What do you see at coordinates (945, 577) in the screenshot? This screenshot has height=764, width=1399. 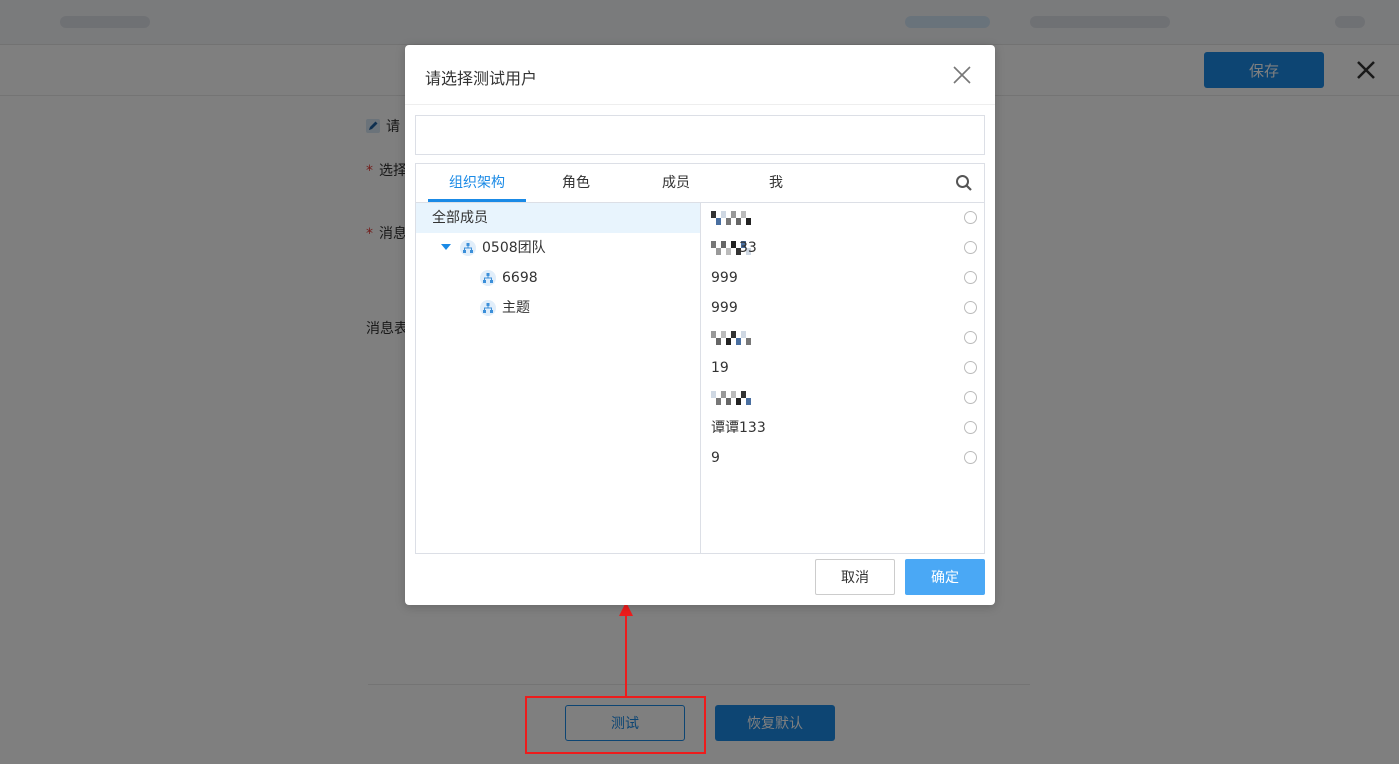 I see `confirm-button: 确定` at bounding box center [945, 577].